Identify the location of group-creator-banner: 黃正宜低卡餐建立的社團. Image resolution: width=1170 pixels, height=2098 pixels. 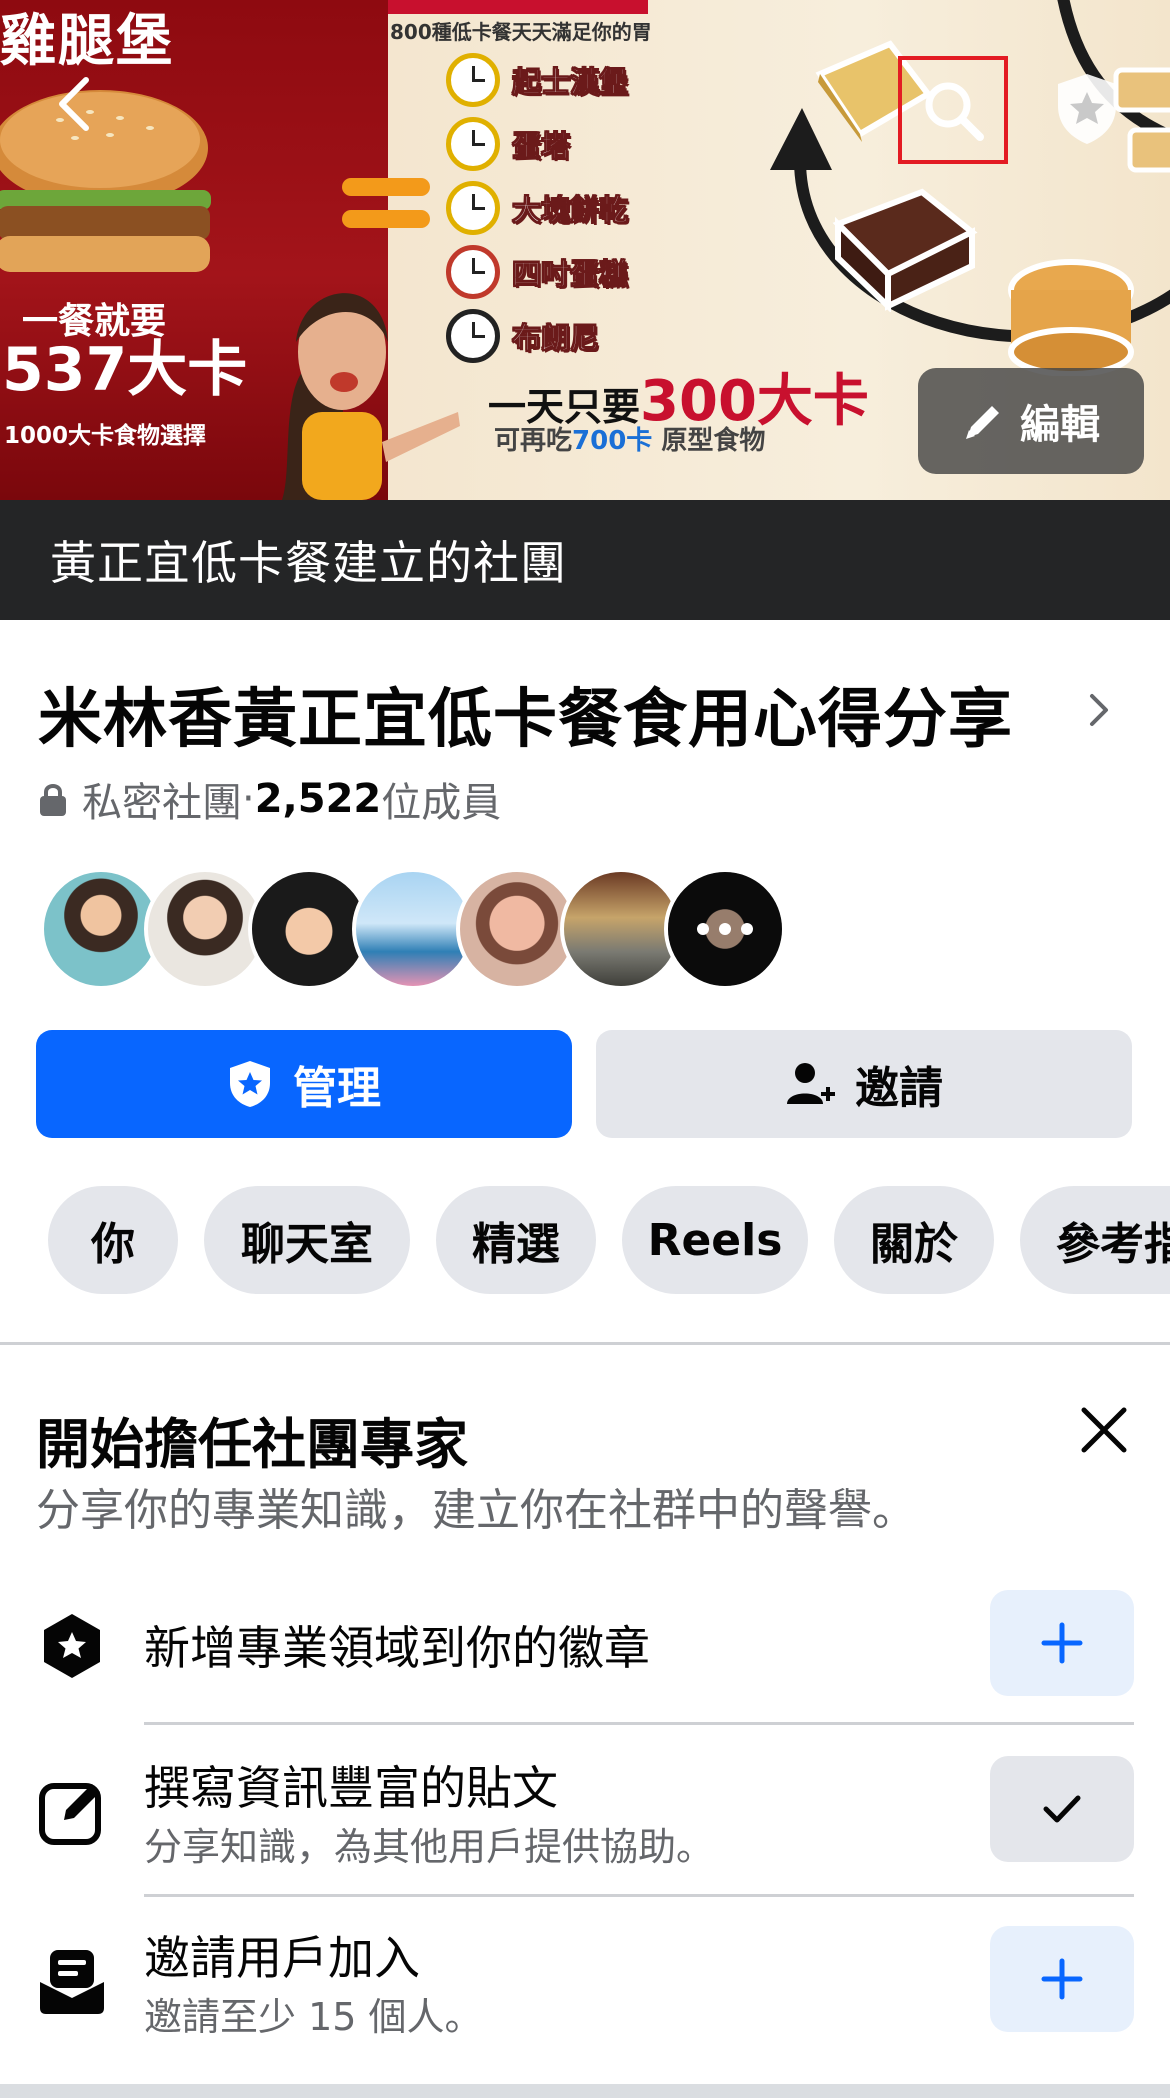
(585, 560).